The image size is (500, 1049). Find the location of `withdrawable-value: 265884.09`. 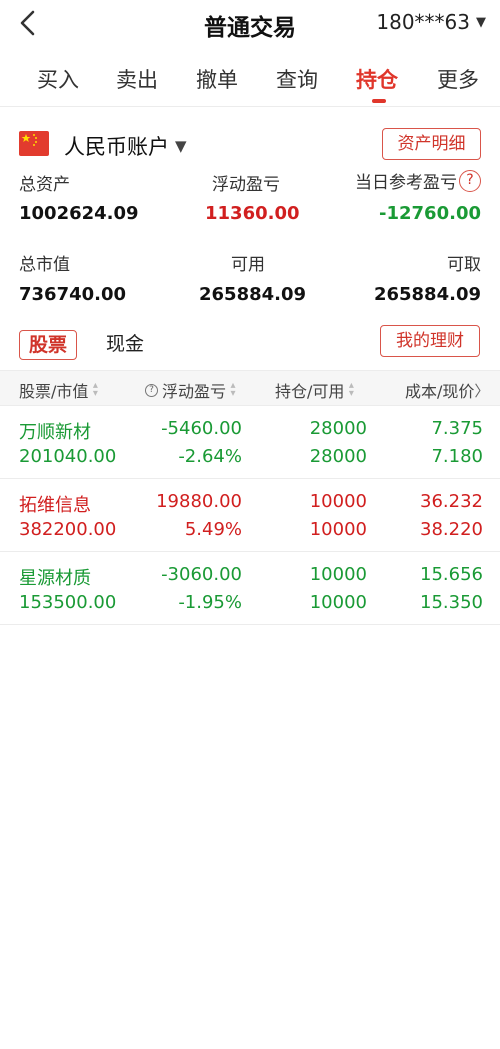

withdrawable-value: 265884.09 is located at coordinates (427, 294).